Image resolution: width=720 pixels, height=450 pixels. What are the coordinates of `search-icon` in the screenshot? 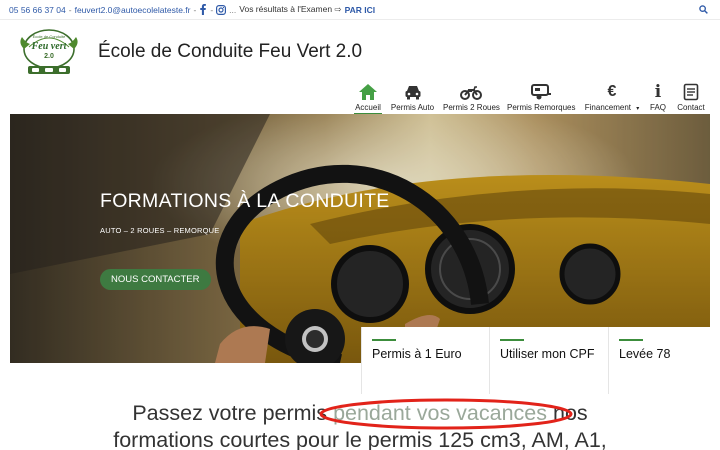 It's located at (703, 9).